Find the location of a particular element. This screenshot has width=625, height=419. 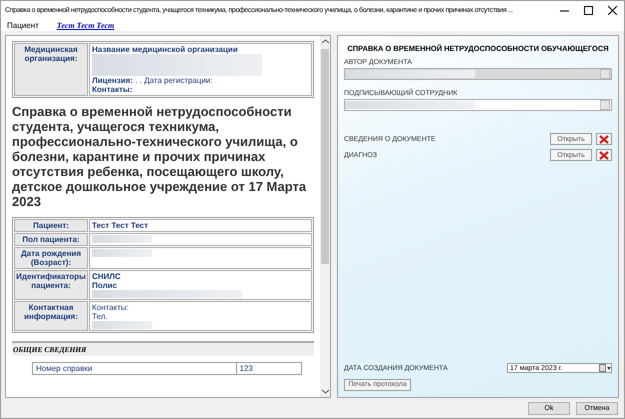

scroll-up-icon is located at coordinates (325, 41).